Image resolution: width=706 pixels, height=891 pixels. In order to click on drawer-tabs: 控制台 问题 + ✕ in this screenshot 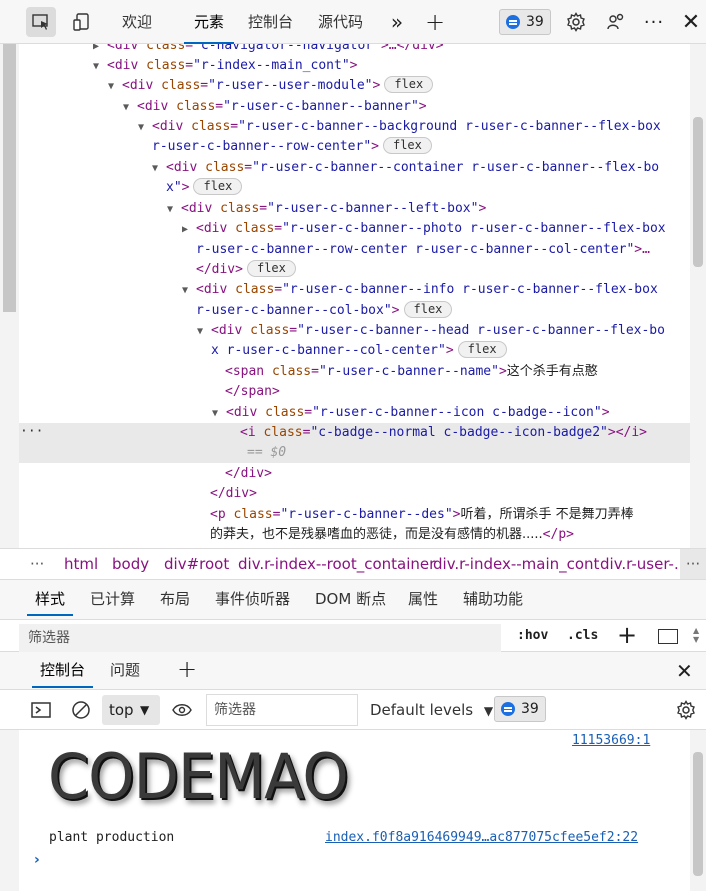, I will do `click(353, 671)`.